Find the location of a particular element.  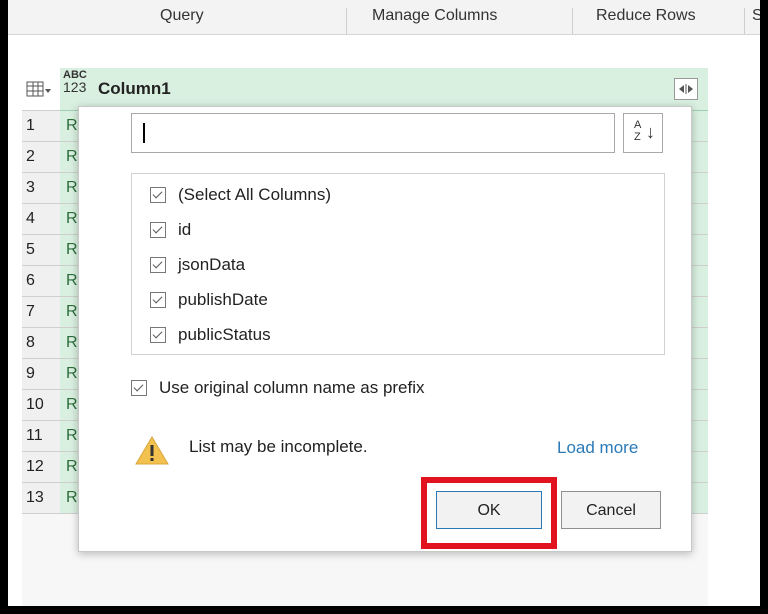

load-more-link: Load more is located at coordinates (597, 448).